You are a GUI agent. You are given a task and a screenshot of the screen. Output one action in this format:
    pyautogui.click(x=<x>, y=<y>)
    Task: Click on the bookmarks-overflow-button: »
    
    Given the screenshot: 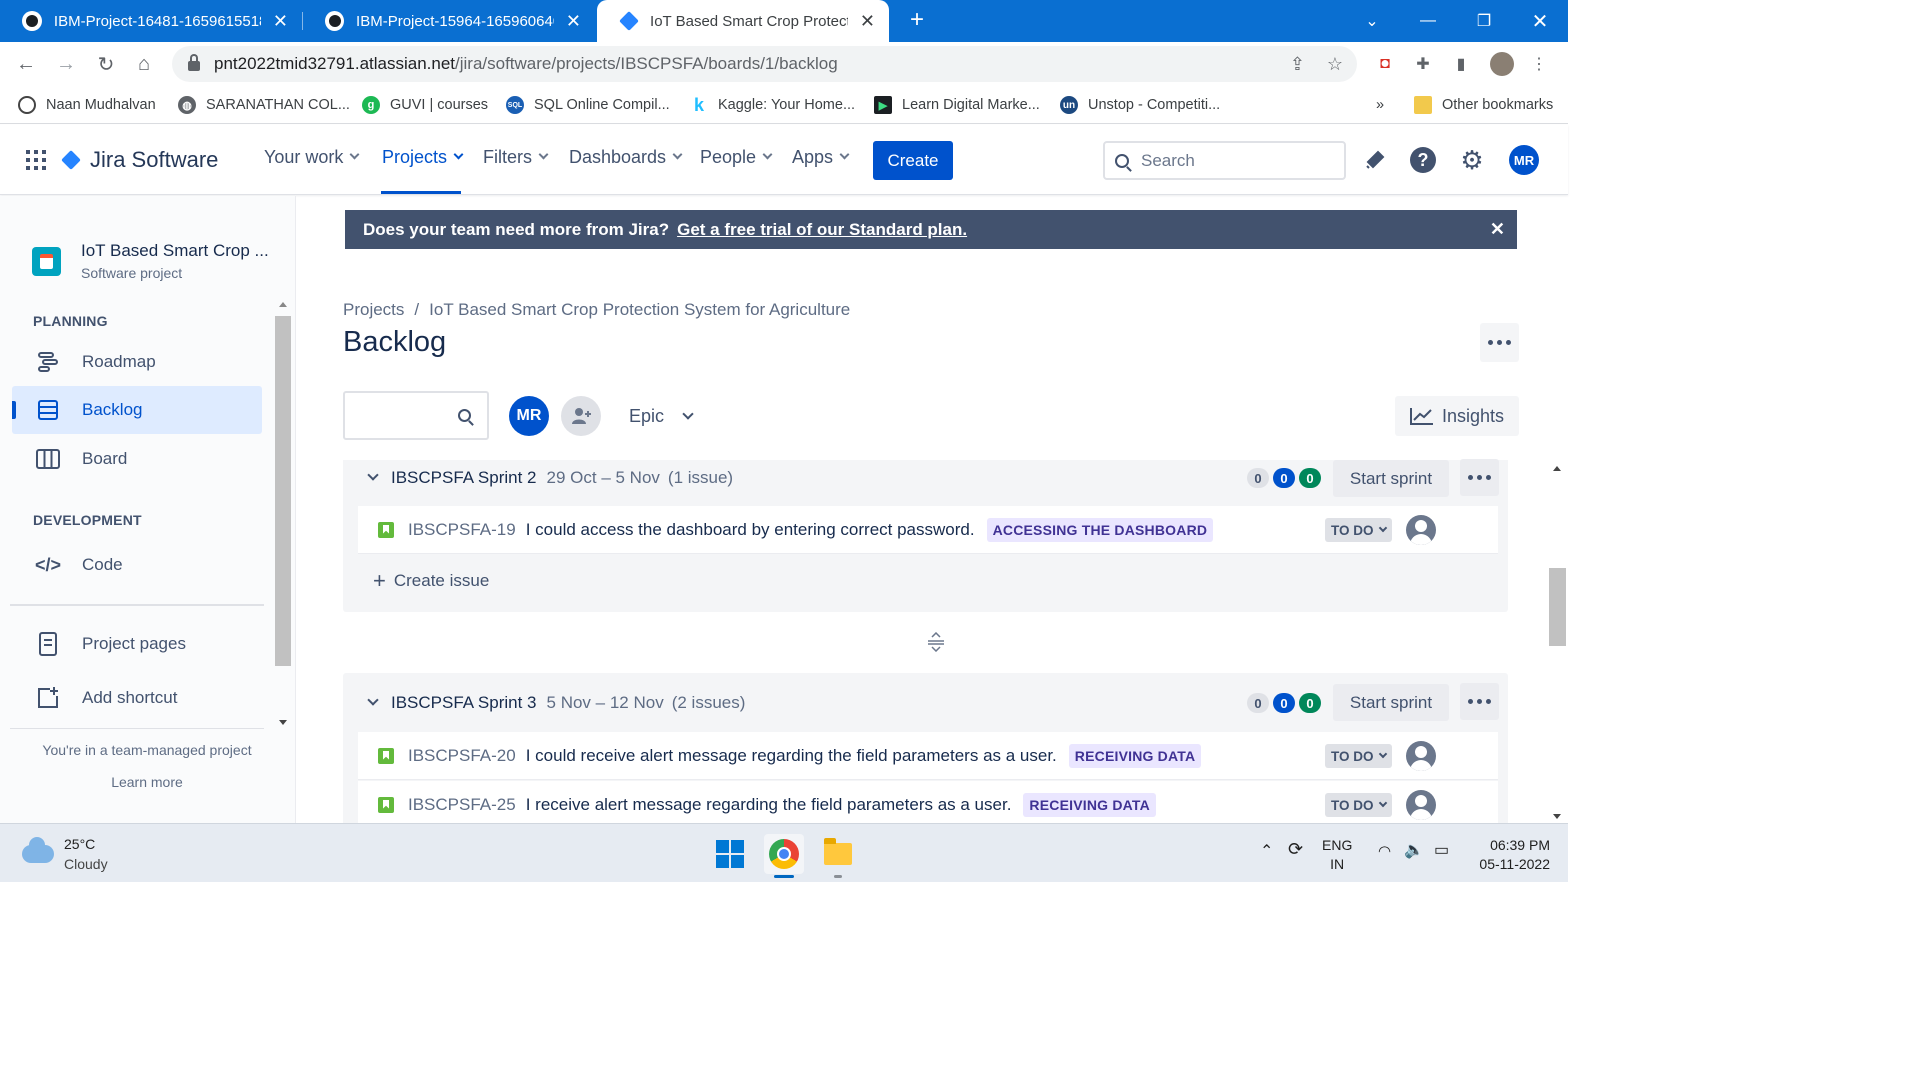 What is the action you would take?
    pyautogui.click(x=1380, y=105)
    